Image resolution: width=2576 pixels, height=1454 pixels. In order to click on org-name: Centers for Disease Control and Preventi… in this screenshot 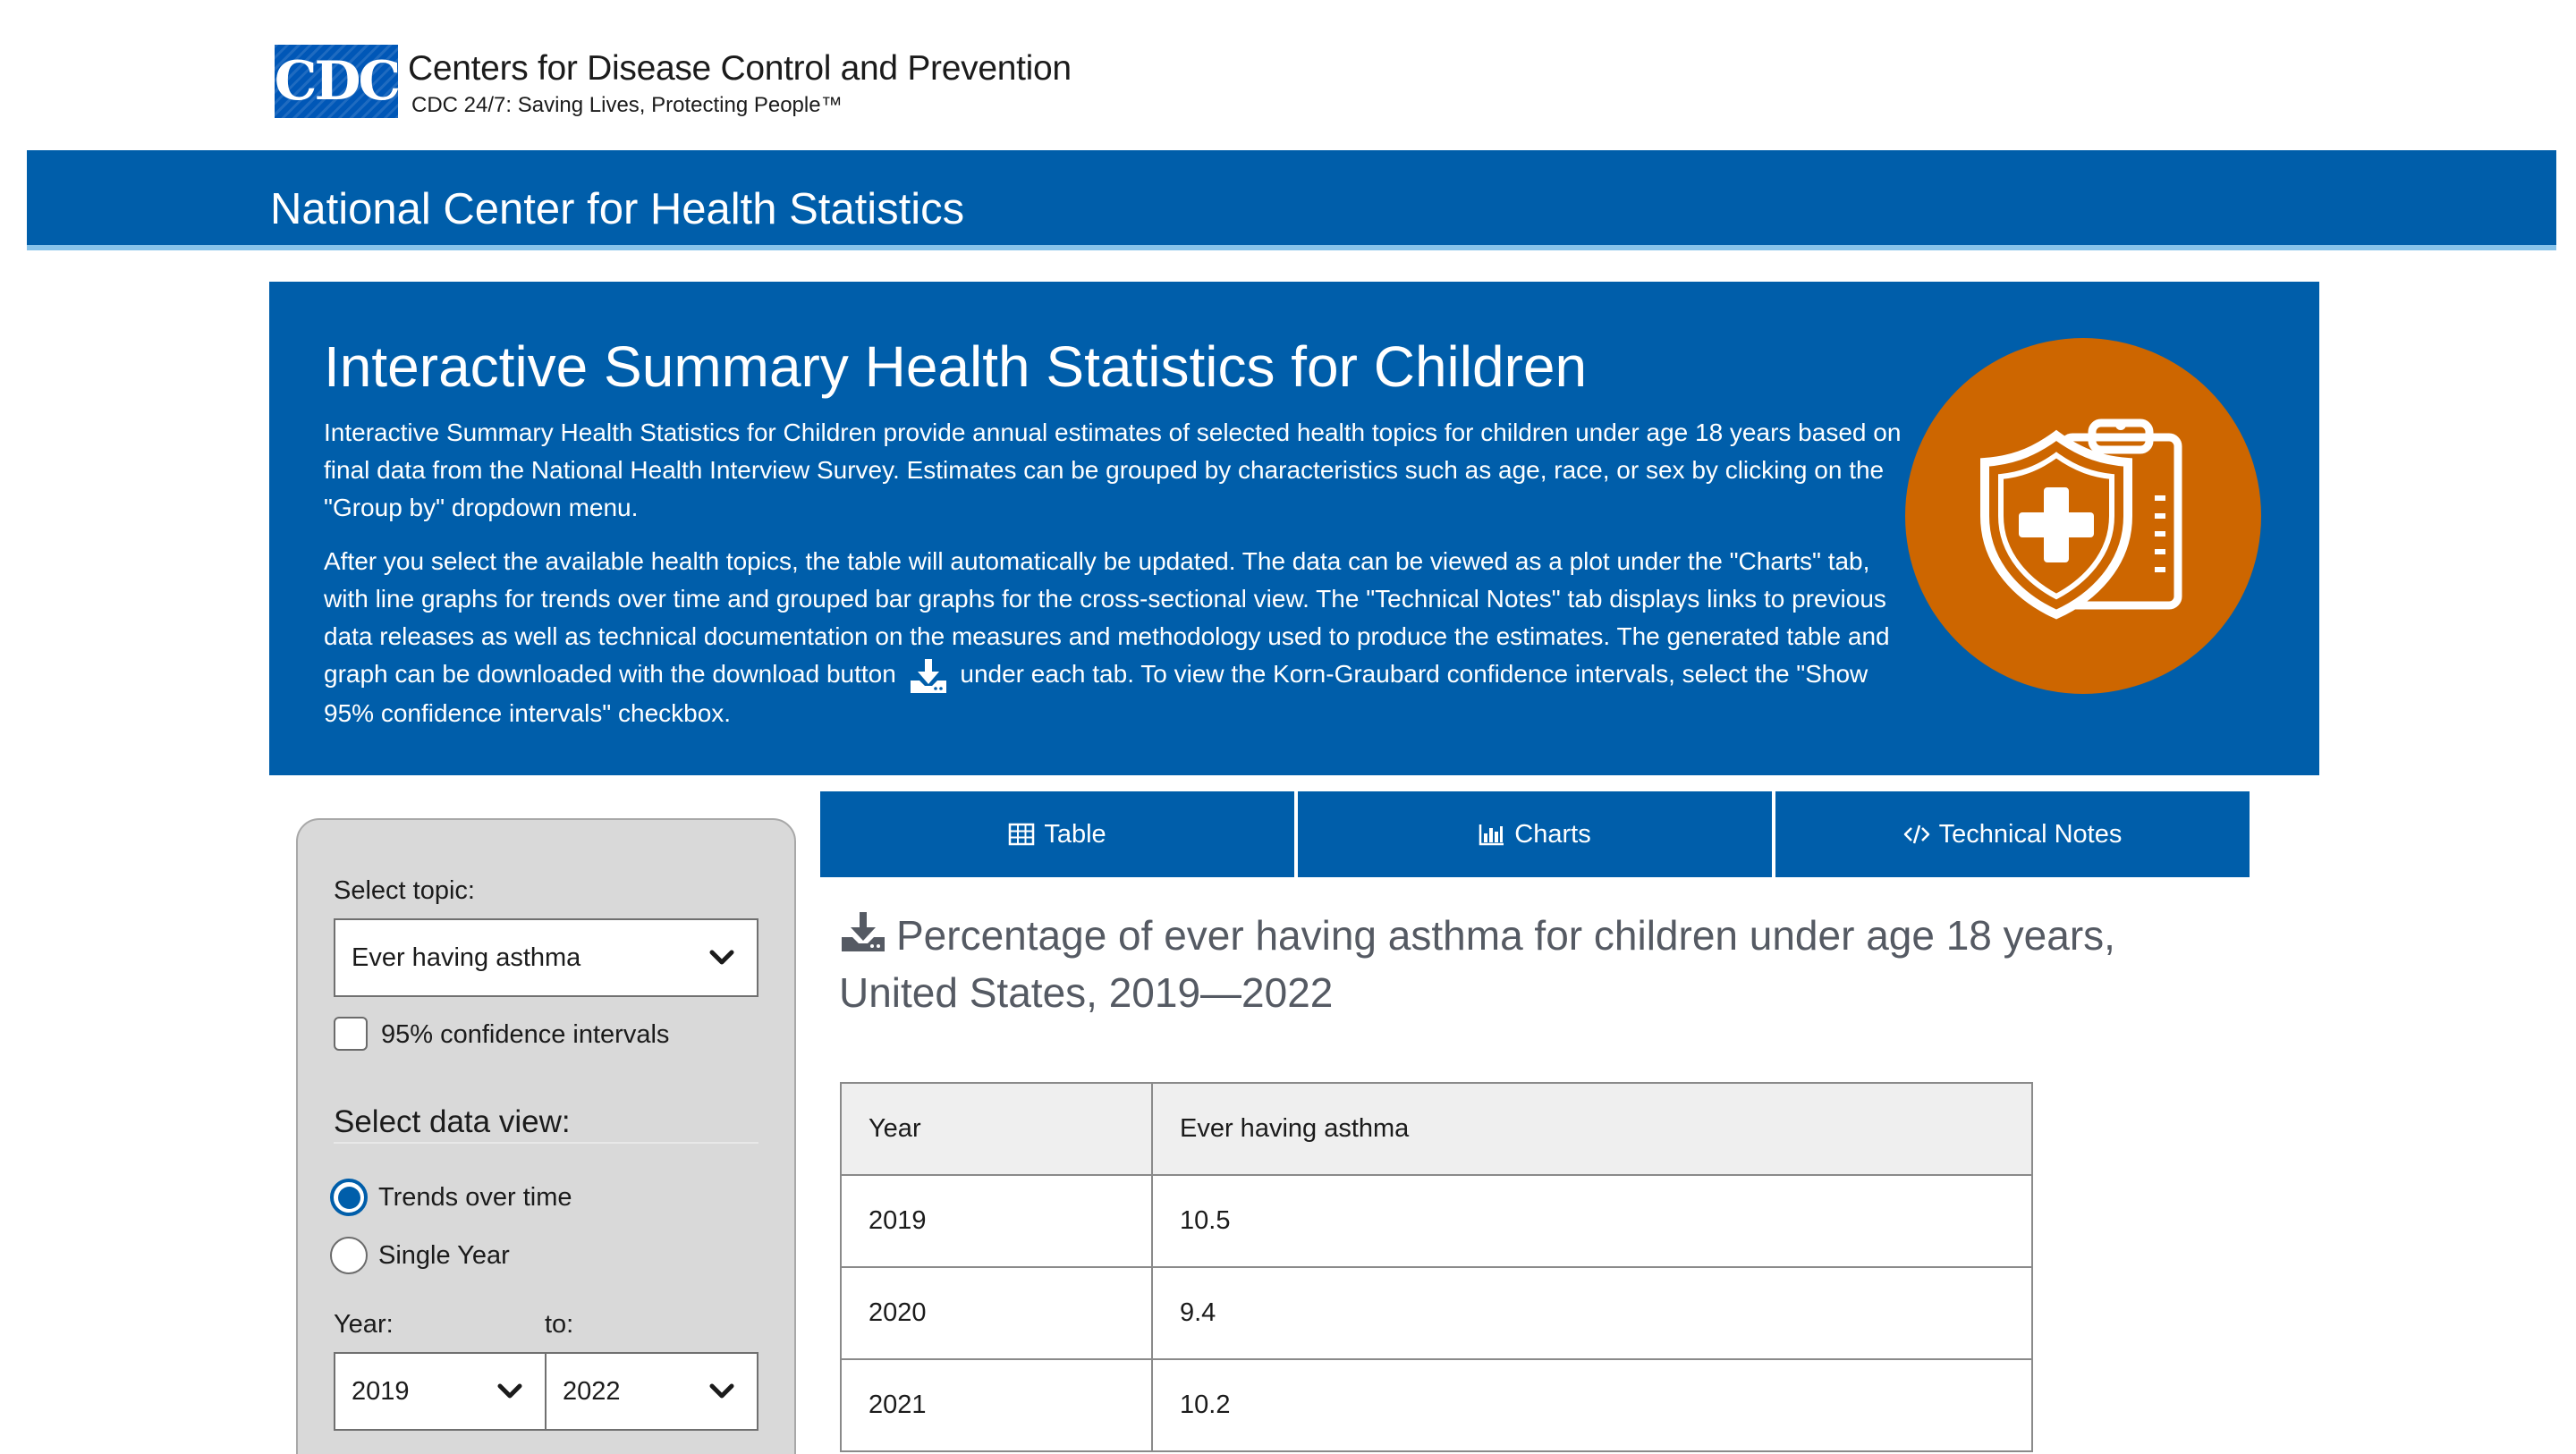, I will do `click(740, 69)`.